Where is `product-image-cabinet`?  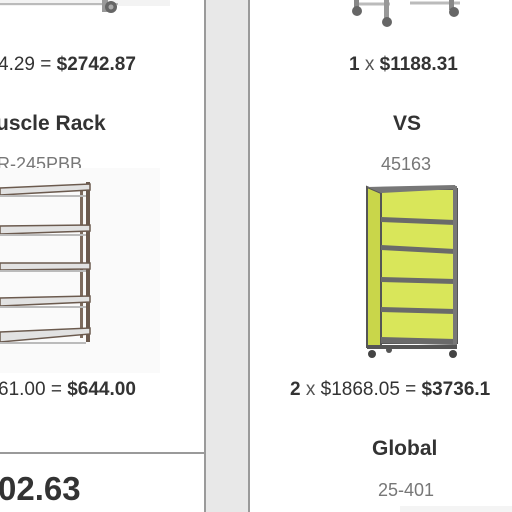
product-image-cabinet is located at coordinates (412, 272).